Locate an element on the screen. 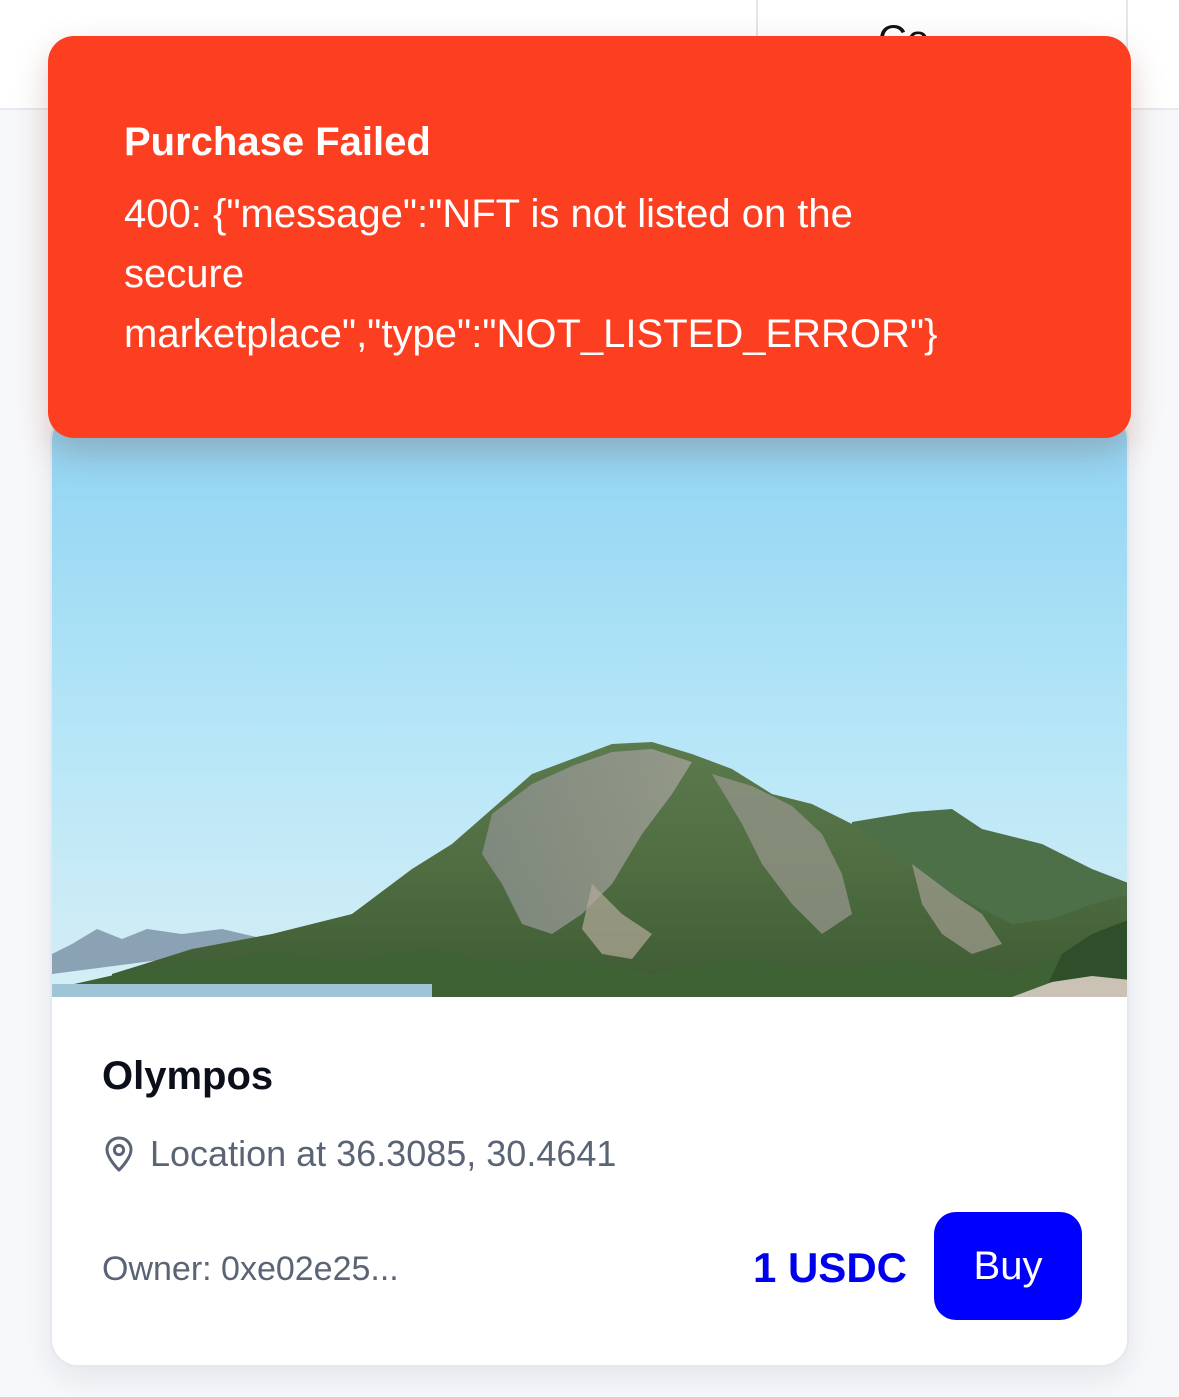 The image size is (1179, 1397). buy-button: Buy is located at coordinates (1008, 1266).